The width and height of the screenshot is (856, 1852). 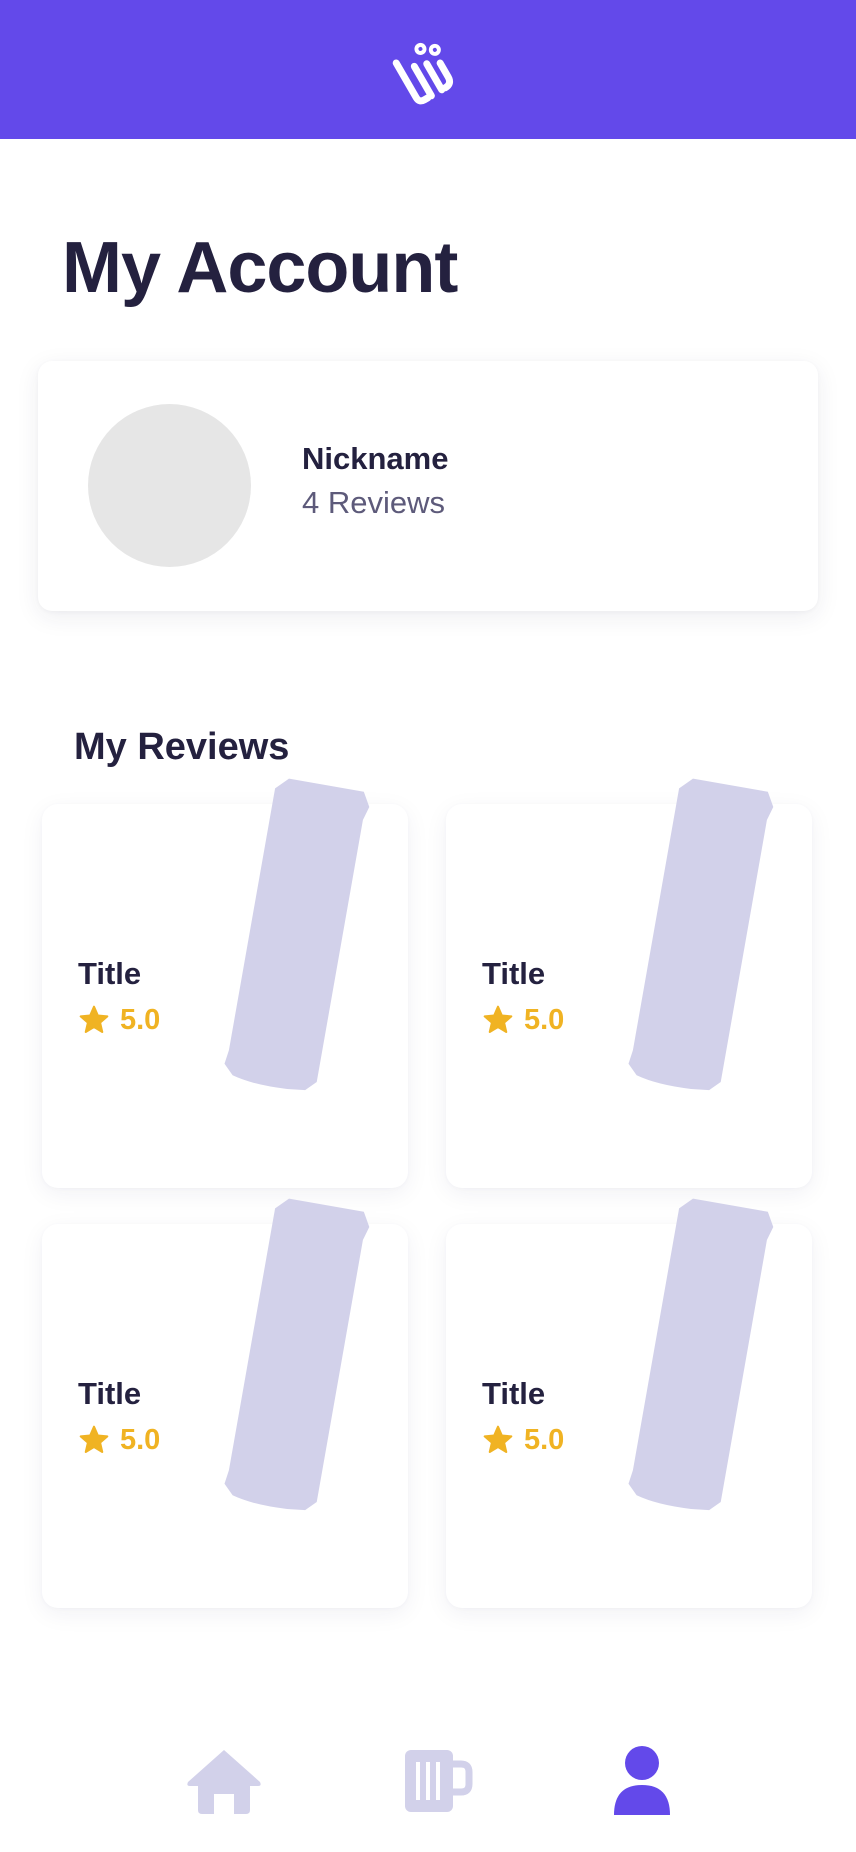 I want to click on page-title: My Account, so click(x=260, y=268).